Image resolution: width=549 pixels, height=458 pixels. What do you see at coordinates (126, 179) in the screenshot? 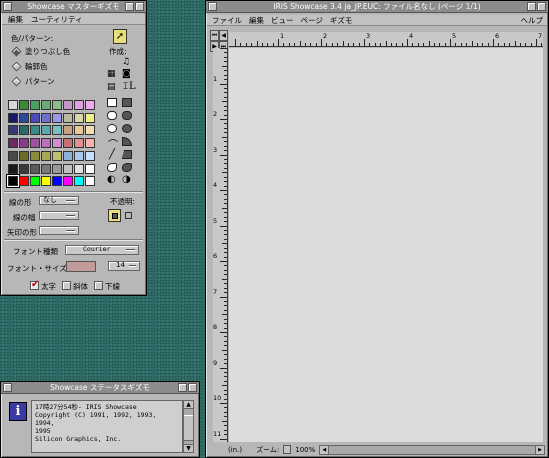
I see `spline-filled-tool-icon: ◑` at bounding box center [126, 179].